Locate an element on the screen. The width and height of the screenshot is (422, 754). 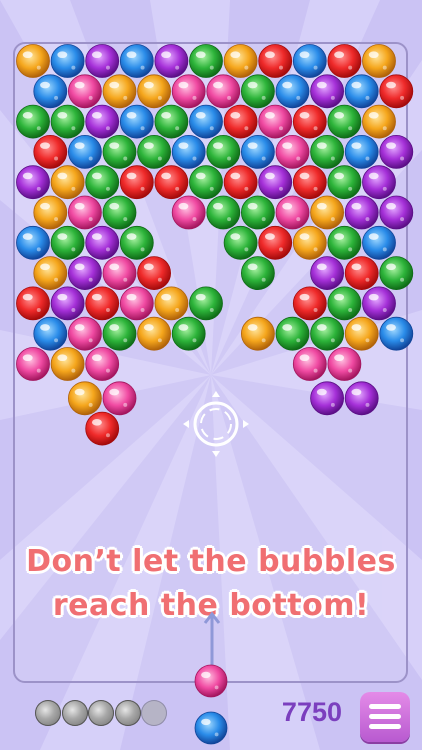
loaded-bubble is located at coordinates (211, 681).